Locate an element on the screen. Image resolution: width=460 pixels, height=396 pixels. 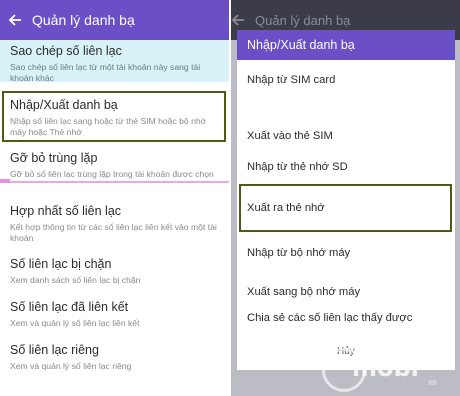
watermark-logo: mobi .vn is located at coordinates (389, 370).